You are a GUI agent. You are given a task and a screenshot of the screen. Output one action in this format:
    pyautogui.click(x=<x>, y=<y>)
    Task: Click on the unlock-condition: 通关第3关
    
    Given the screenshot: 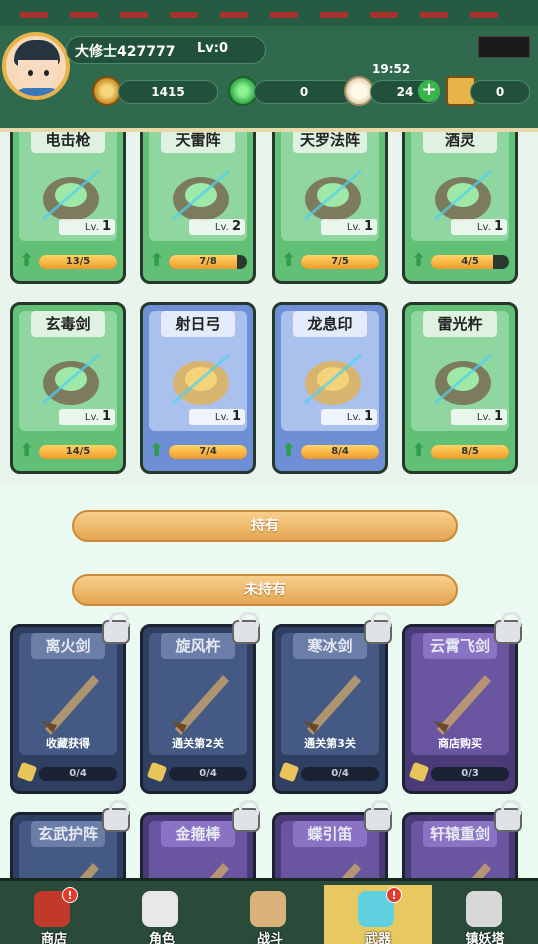 What is the action you would take?
    pyautogui.click(x=330, y=743)
    